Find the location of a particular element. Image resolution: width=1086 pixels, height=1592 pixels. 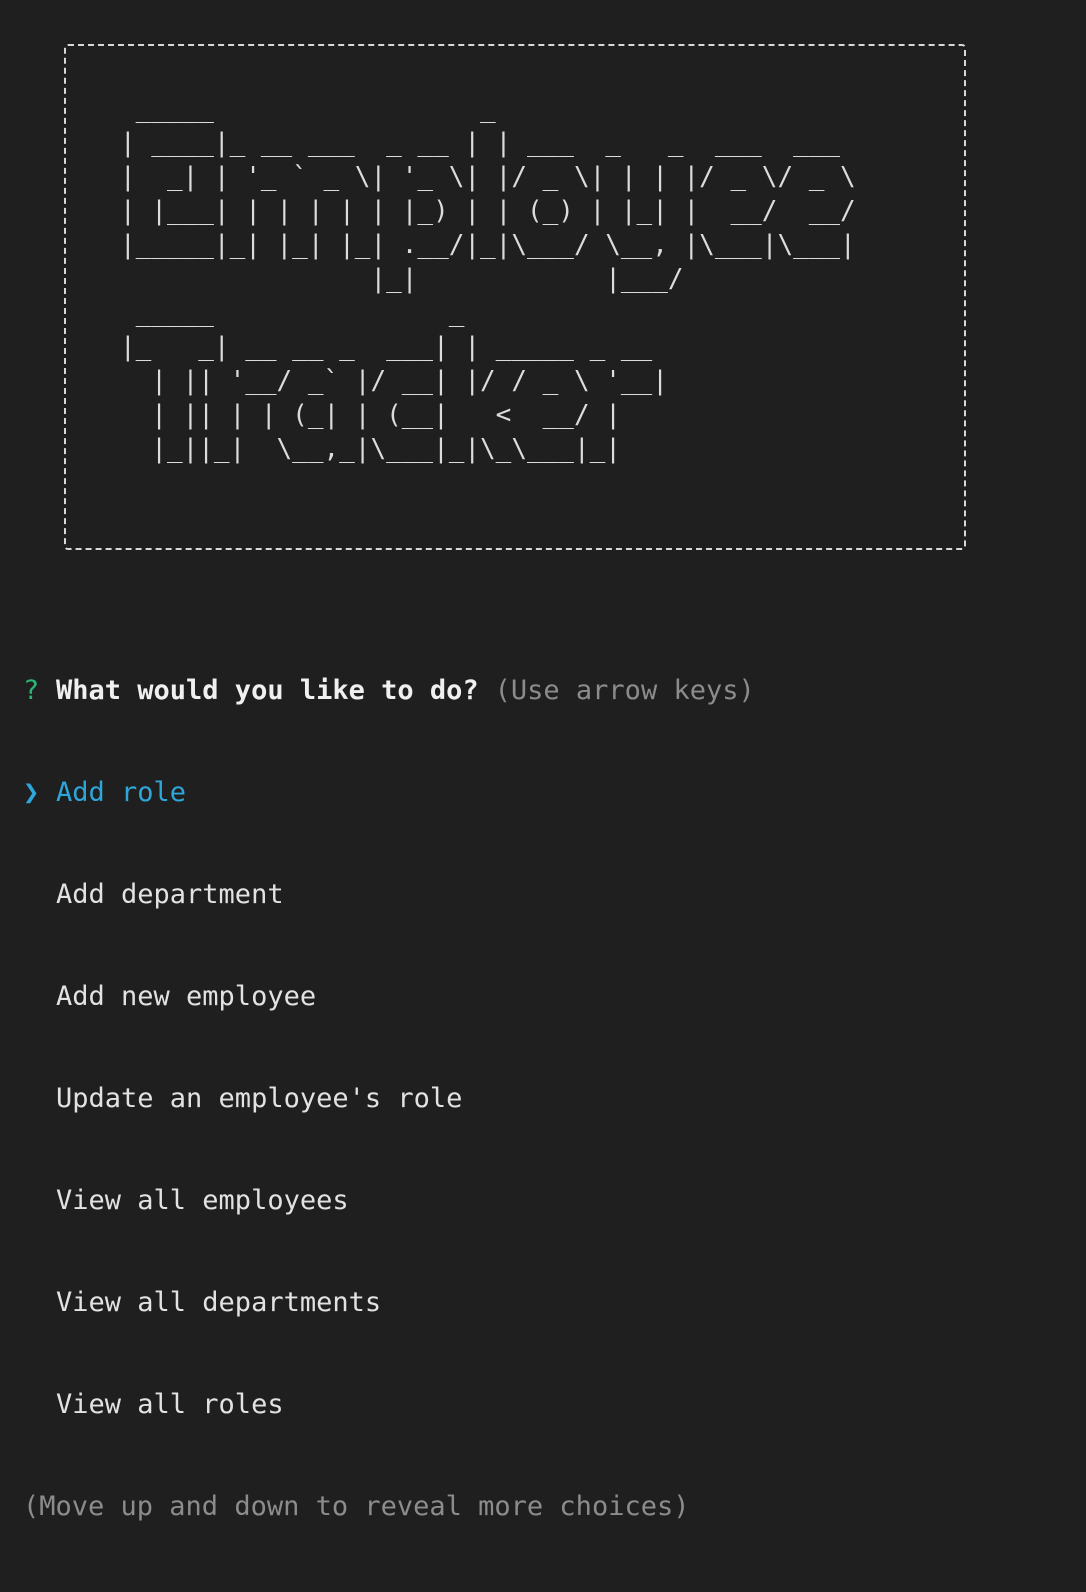

prompt-question: What would you like to do? is located at coordinates (267, 690).